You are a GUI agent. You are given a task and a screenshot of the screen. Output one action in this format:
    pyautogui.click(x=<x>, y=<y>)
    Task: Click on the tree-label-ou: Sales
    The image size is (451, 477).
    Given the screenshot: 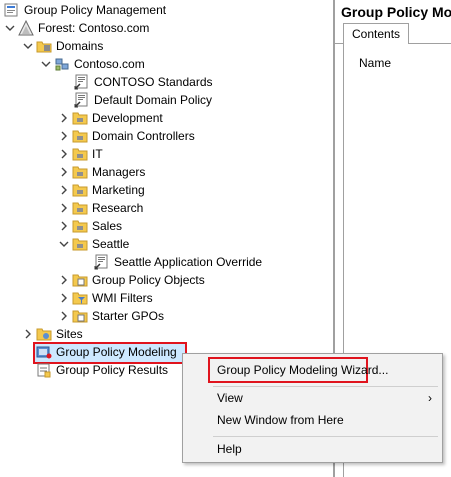 What is the action you would take?
    pyautogui.click(x=107, y=226)
    